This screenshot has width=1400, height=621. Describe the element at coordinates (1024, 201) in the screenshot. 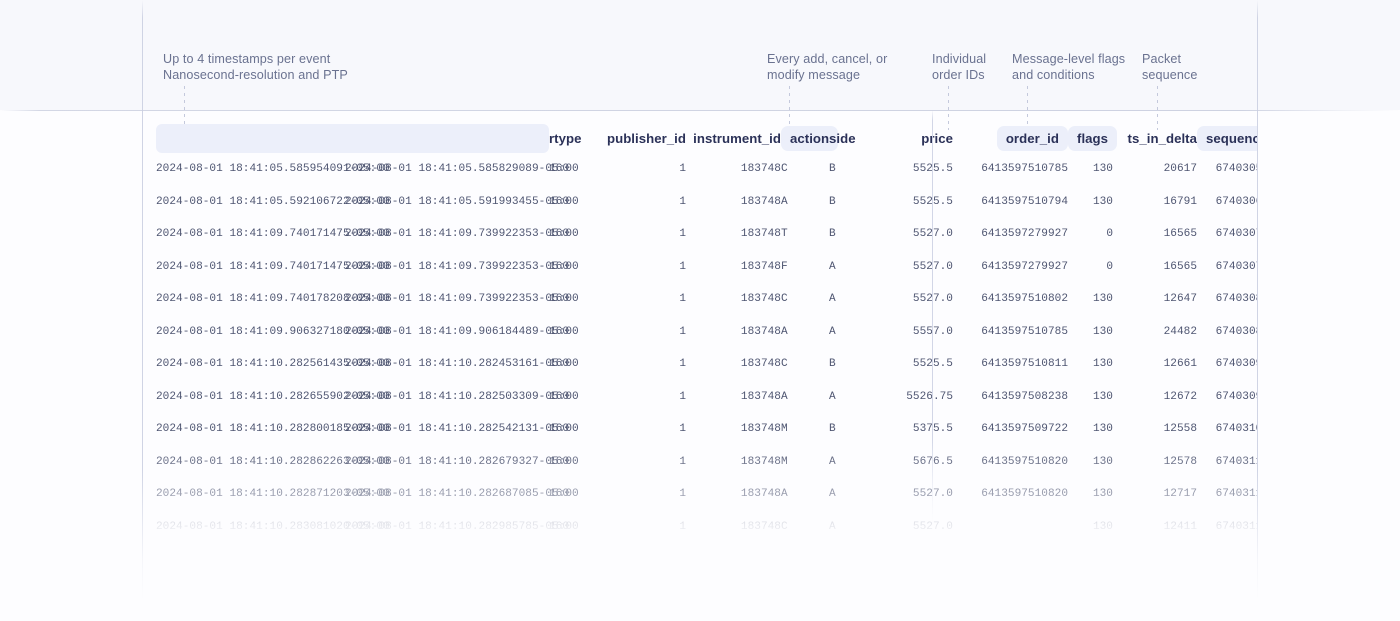

I see `cell-order_id: 6413597510794` at that location.